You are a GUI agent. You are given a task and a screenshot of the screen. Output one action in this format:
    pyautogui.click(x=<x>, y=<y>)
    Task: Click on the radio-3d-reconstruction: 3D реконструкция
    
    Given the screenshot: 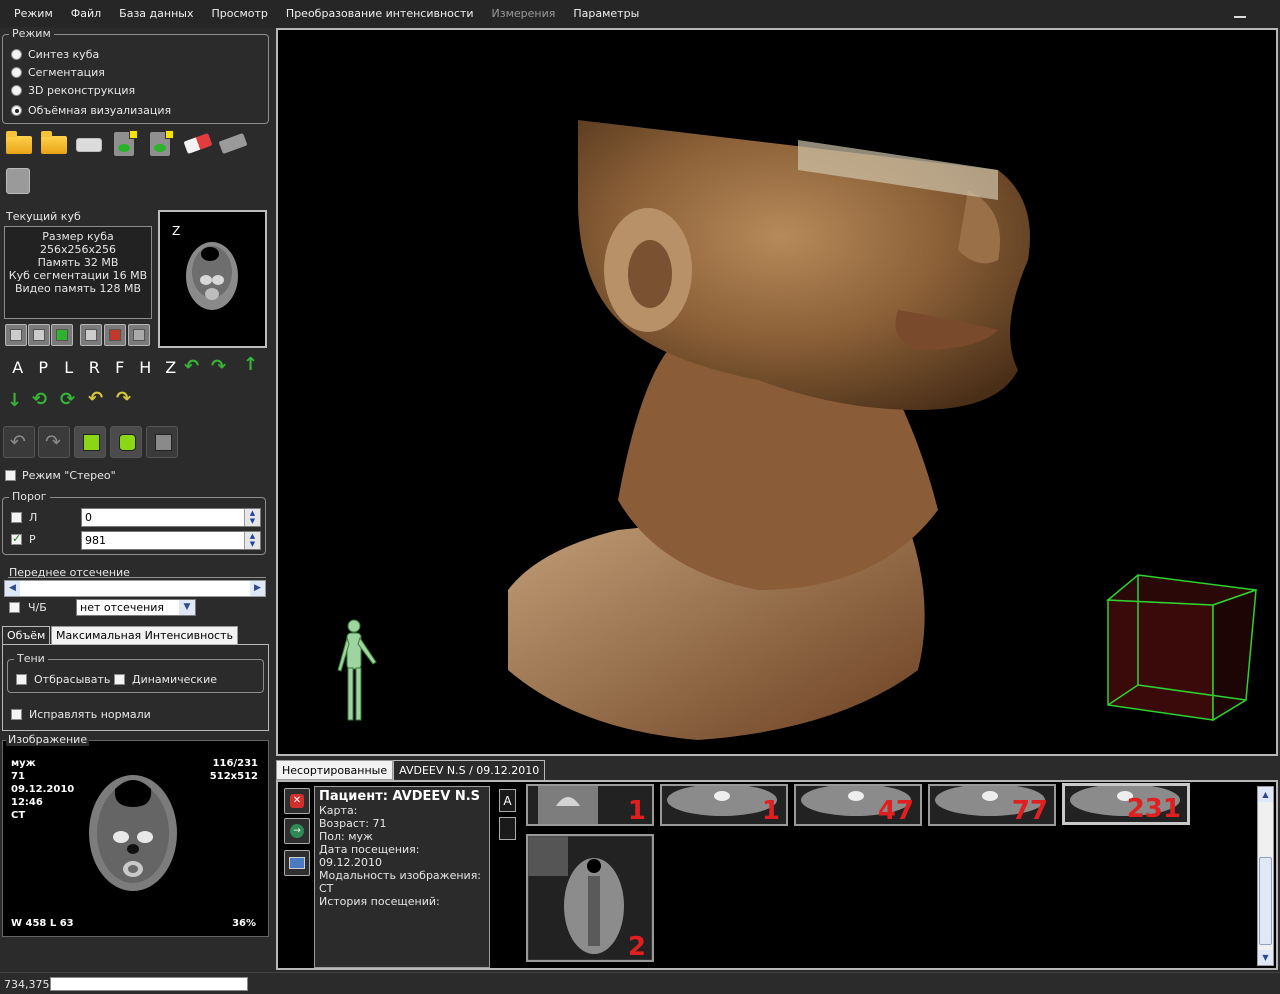 What is the action you would take?
    pyautogui.click(x=73, y=90)
    